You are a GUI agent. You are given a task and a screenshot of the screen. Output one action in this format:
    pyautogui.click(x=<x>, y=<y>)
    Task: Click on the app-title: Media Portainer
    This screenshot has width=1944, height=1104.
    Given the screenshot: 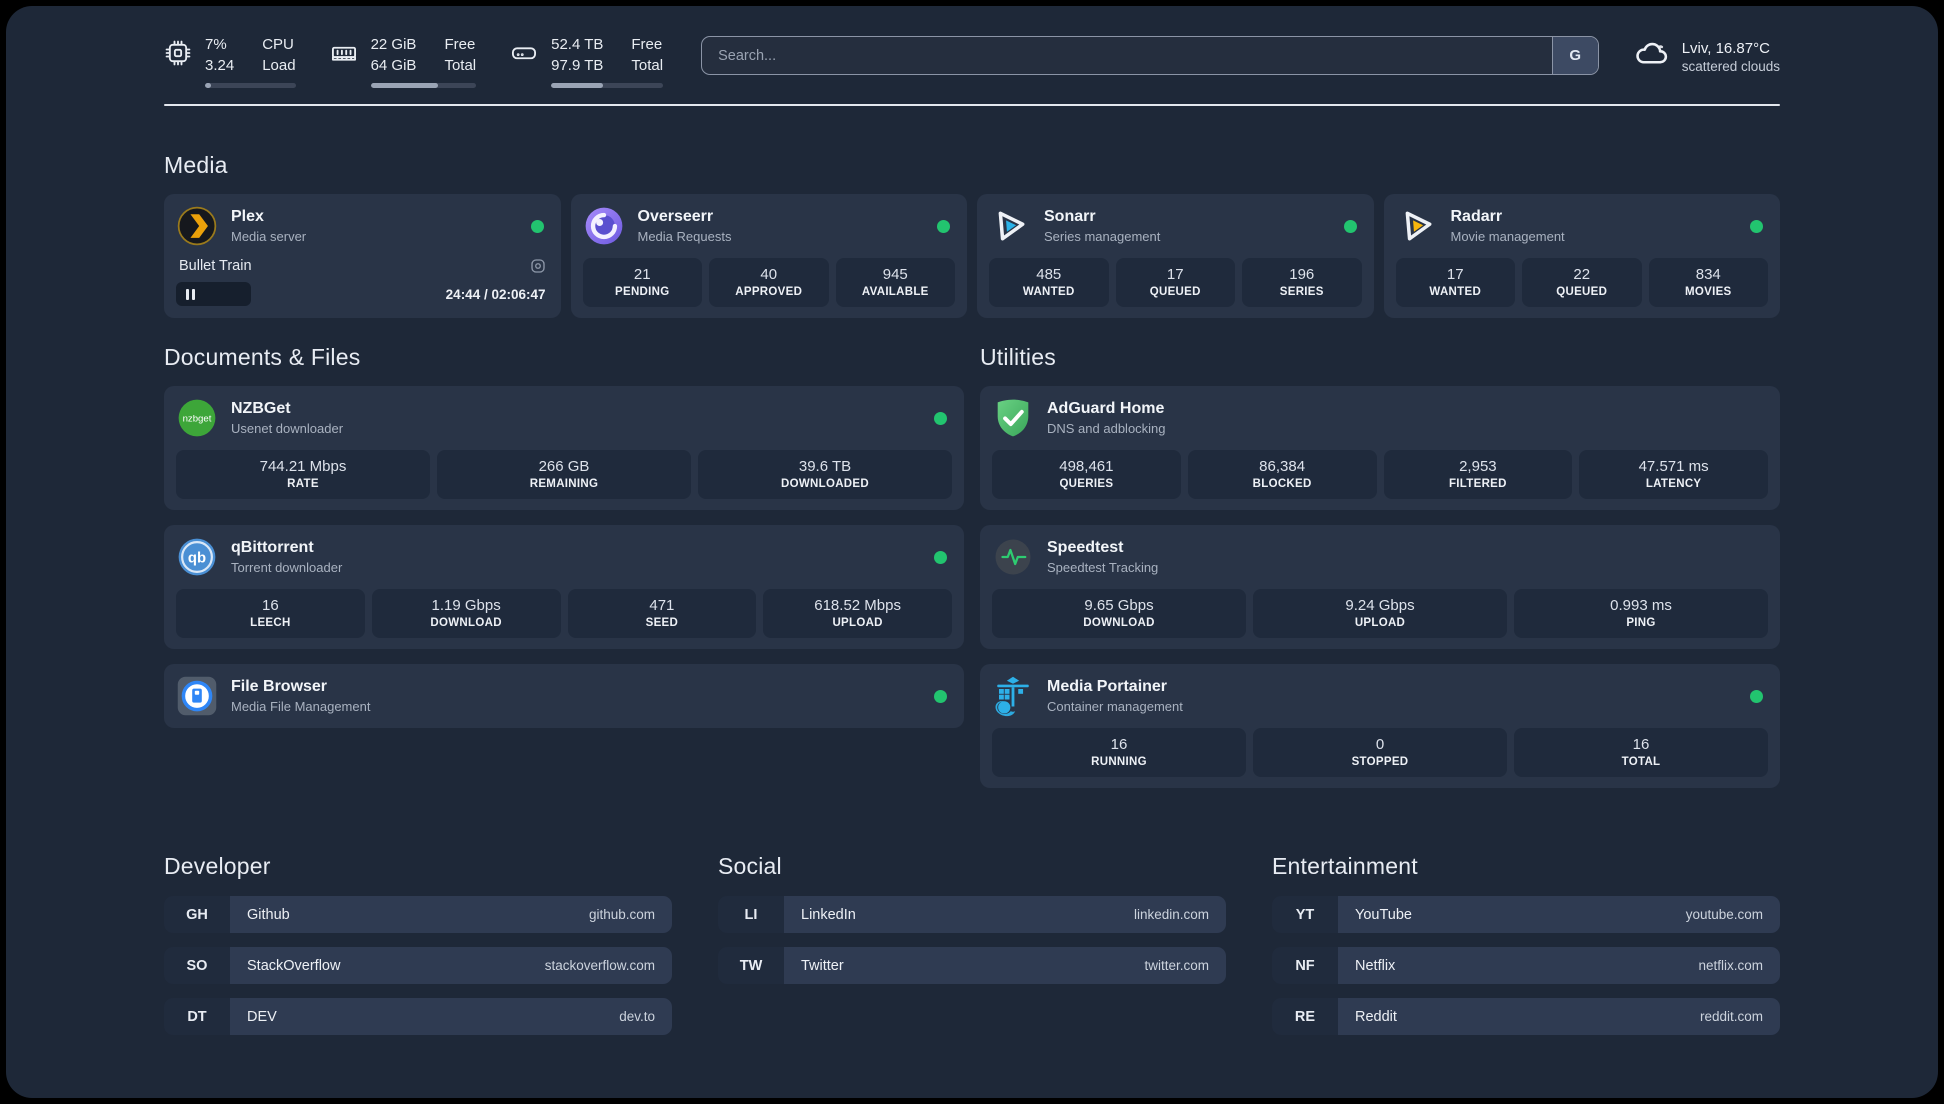 What is the action you would take?
    pyautogui.click(x=1107, y=686)
    